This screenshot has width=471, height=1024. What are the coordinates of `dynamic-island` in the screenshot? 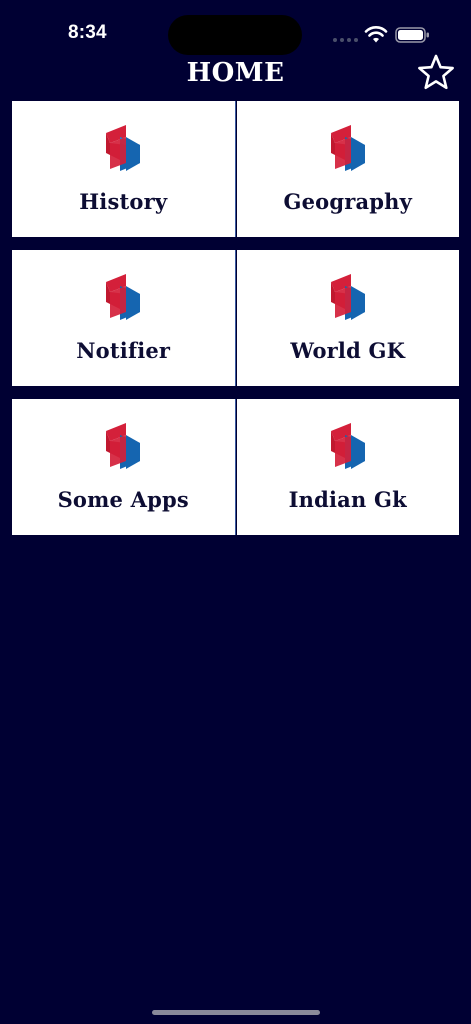 It's located at (235, 35).